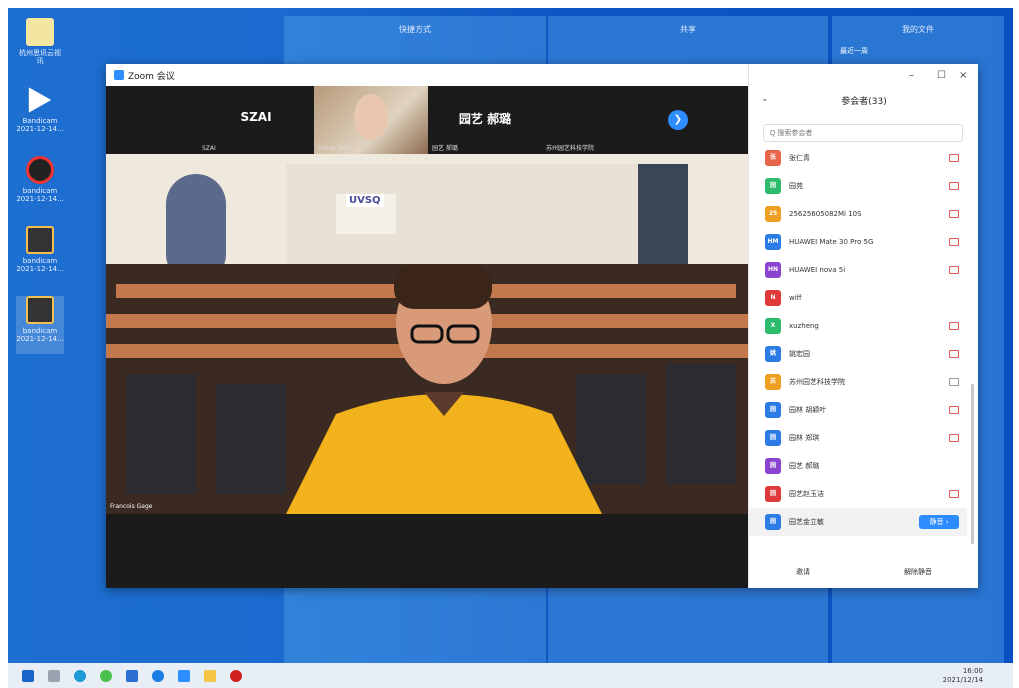 Image resolution: width=1019 pixels, height=688 pixels. What do you see at coordinates (831, 242) in the screenshot?
I see `participant-name: HUAWEI Mate 30 Pro 5G` at bounding box center [831, 242].